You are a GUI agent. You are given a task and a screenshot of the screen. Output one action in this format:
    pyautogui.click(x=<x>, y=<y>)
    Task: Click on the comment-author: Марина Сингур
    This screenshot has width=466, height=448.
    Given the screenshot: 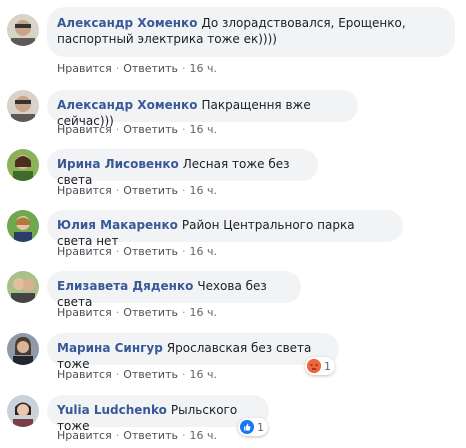 What is the action you would take?
    pyautogui.click(x=110, y=348)
    